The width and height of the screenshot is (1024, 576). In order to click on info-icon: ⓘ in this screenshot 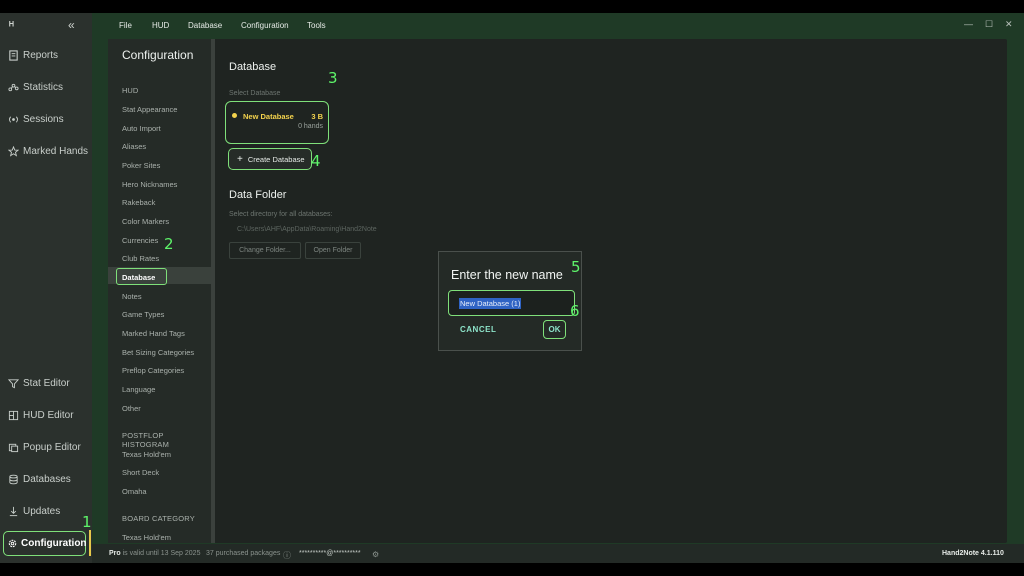, I will do `click(287, 555)`.